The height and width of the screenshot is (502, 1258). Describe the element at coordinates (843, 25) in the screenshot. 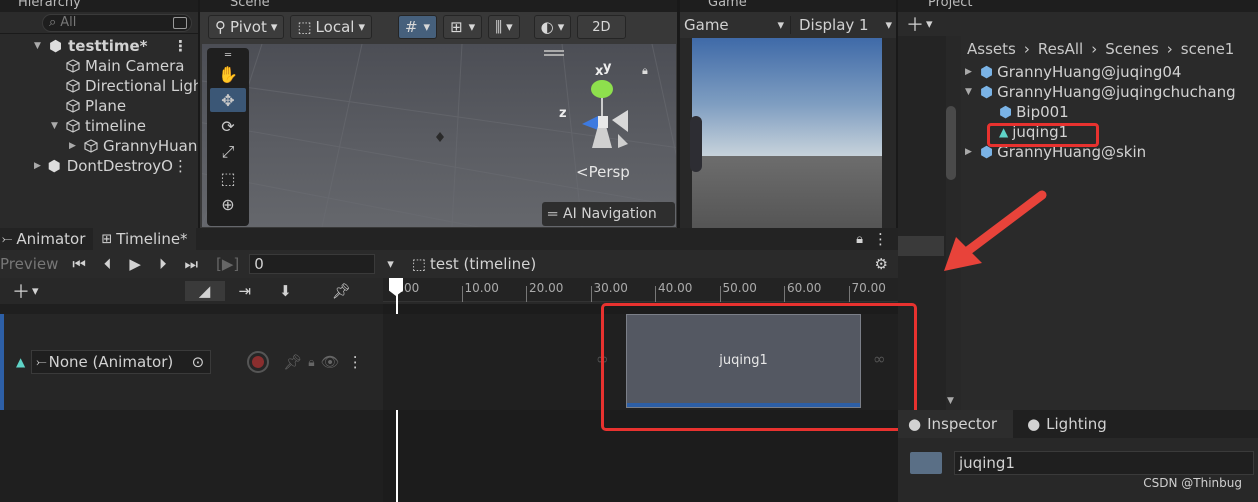

I see `display-dropdown: Display 1 ▾` at that location.